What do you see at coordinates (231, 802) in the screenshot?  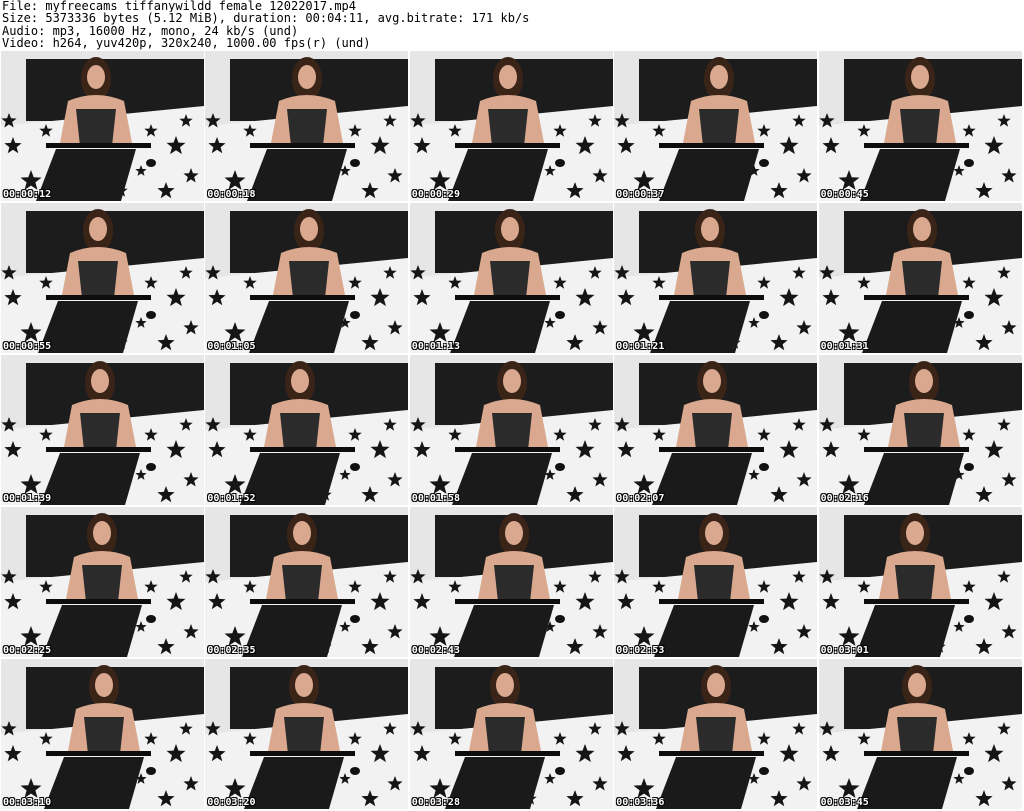 I see `thumbnail-timestamp: 00:03:20` at bounding box center [231, 802].